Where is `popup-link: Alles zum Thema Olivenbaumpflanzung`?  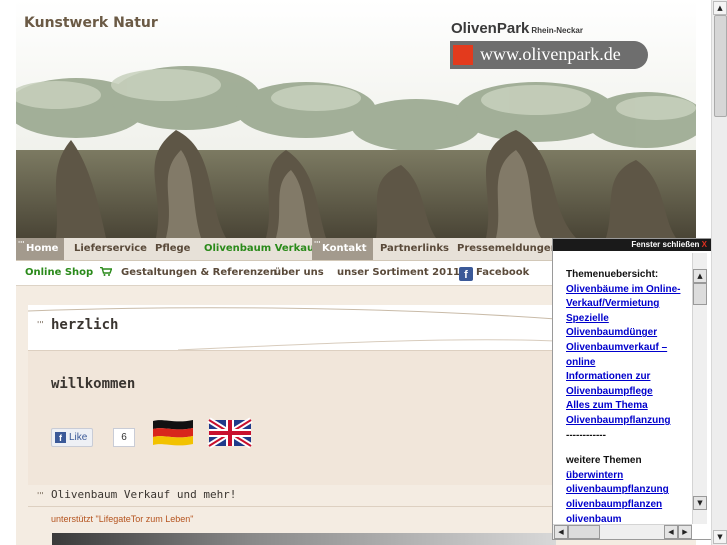
popup-link: Alles zum Thema Olivenbaumpflanzung is located at coordinates (630, 413).